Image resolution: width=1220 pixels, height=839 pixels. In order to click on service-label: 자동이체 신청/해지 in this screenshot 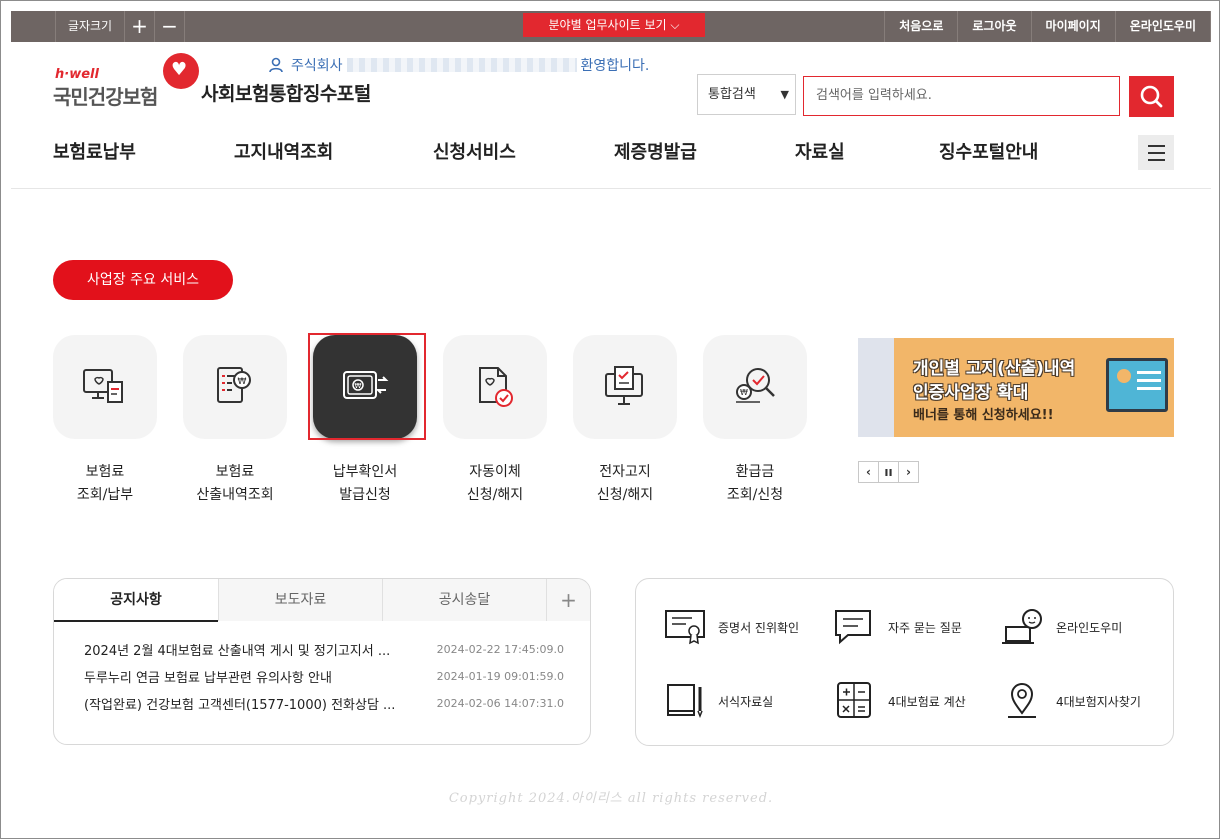, I will do `click(495, 484)`.